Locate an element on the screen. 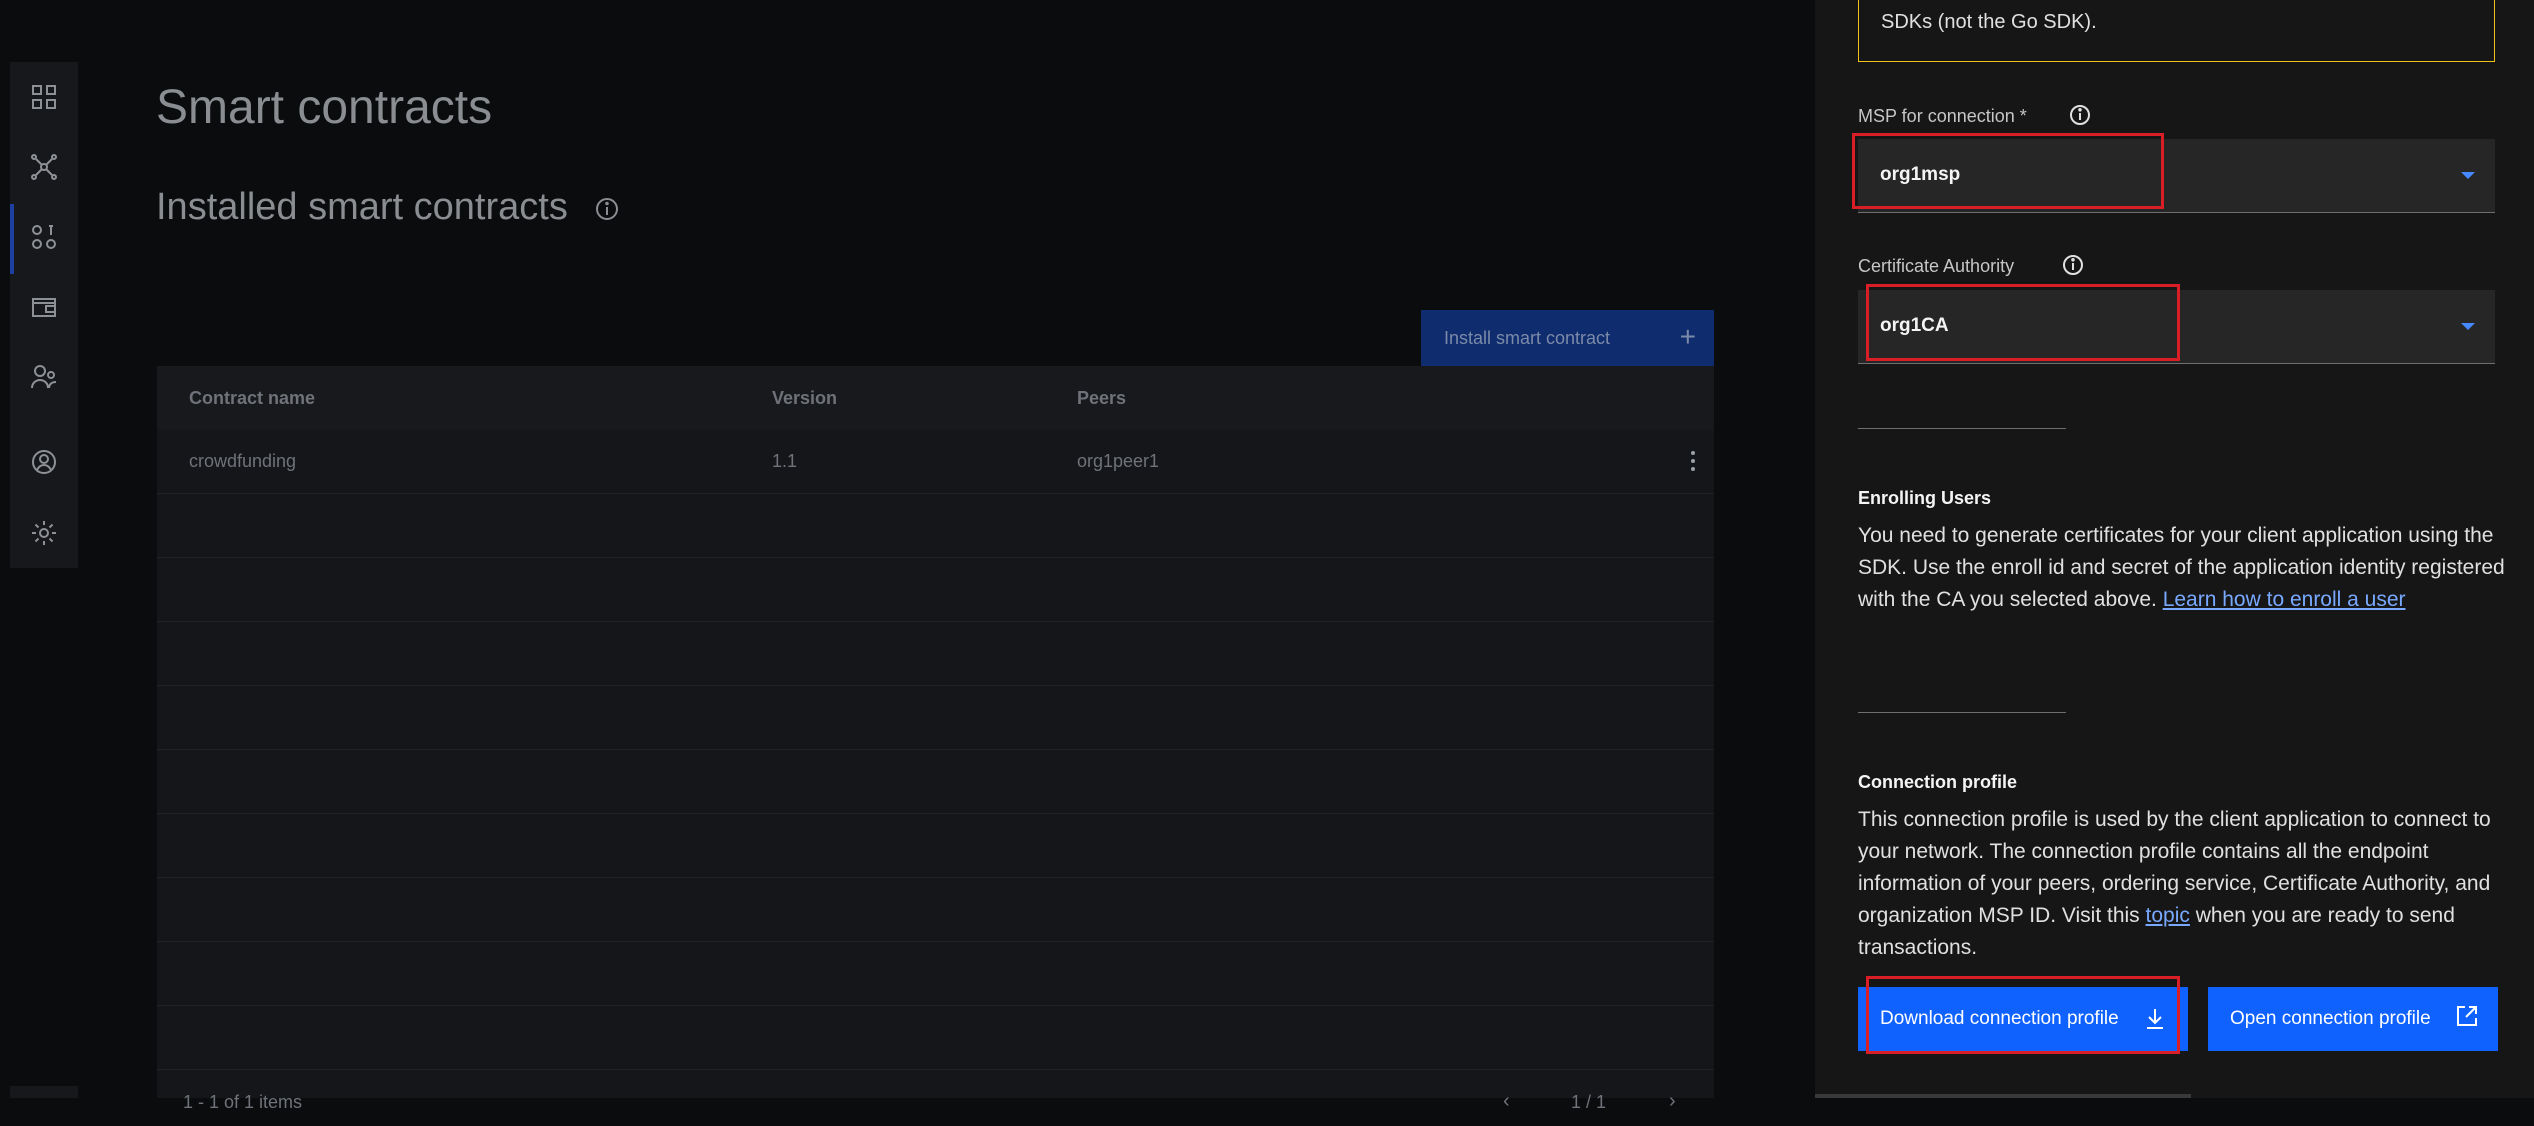 The image size is (2534, 1126). version-cell: 1.1 is located at coordinates (785, 461).